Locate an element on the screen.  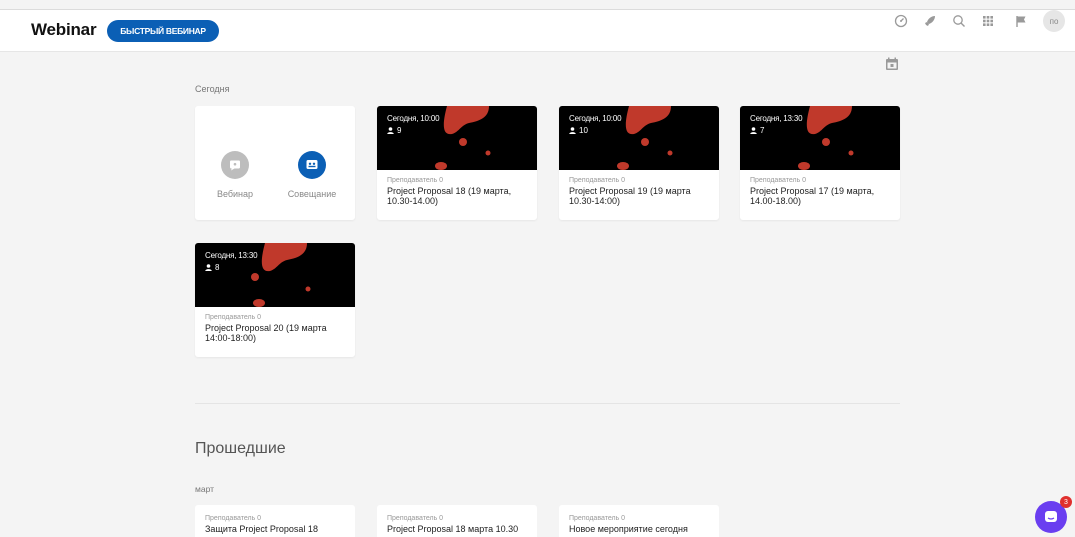
app-logo: Webinar is located at coordinates (64, 30).